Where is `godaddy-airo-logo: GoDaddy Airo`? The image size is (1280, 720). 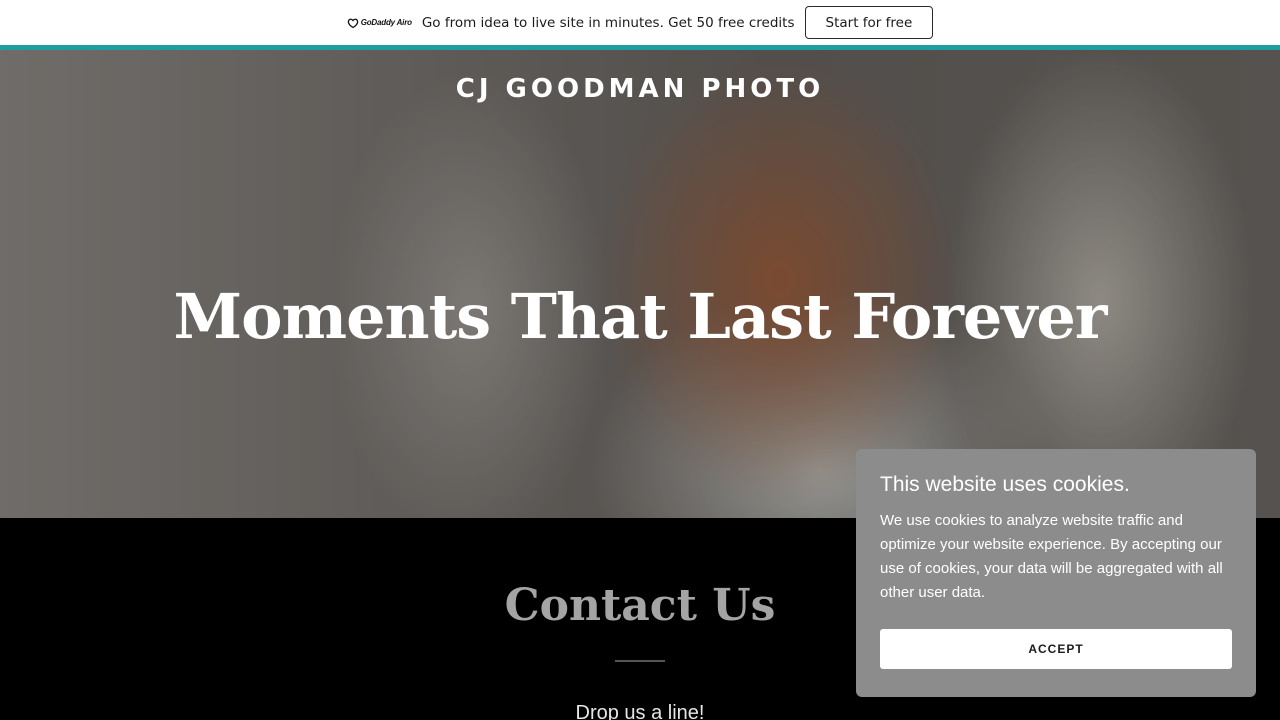 godaddy-airo-logo: GoDaddy Airo is located at coordinates (379, 23).